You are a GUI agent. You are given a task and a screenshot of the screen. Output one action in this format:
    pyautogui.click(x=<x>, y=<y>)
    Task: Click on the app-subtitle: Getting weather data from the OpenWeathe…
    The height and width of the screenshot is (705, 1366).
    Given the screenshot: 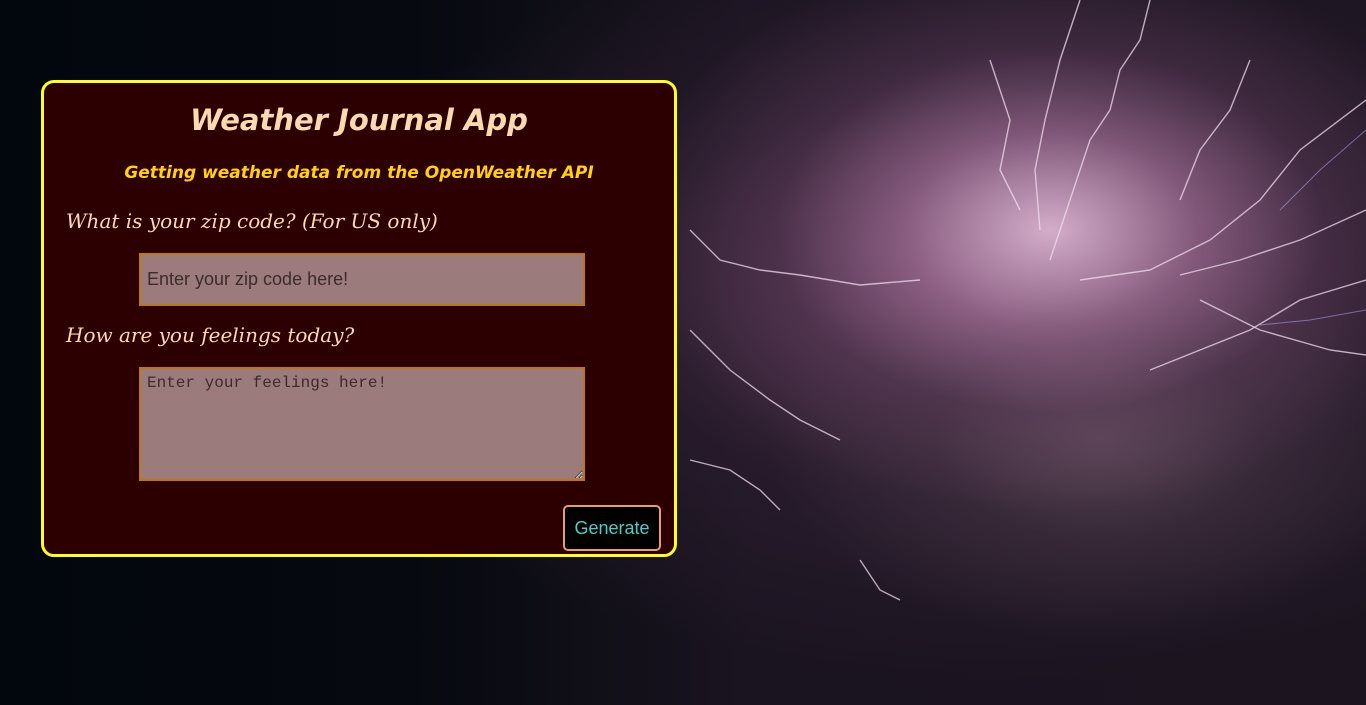 What is the action you would take?
    pyautogui.click(x=359, y=173)
    